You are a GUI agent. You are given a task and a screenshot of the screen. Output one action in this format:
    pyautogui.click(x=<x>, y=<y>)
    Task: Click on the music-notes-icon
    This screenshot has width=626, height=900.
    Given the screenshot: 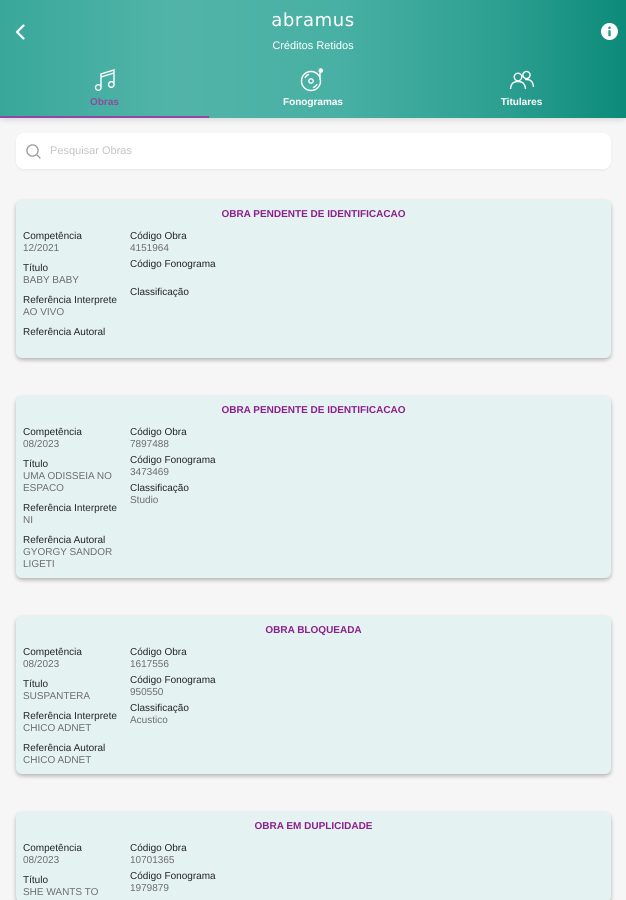 What is the action you would take?
    pyautogui.click(x=105, y=80)
    